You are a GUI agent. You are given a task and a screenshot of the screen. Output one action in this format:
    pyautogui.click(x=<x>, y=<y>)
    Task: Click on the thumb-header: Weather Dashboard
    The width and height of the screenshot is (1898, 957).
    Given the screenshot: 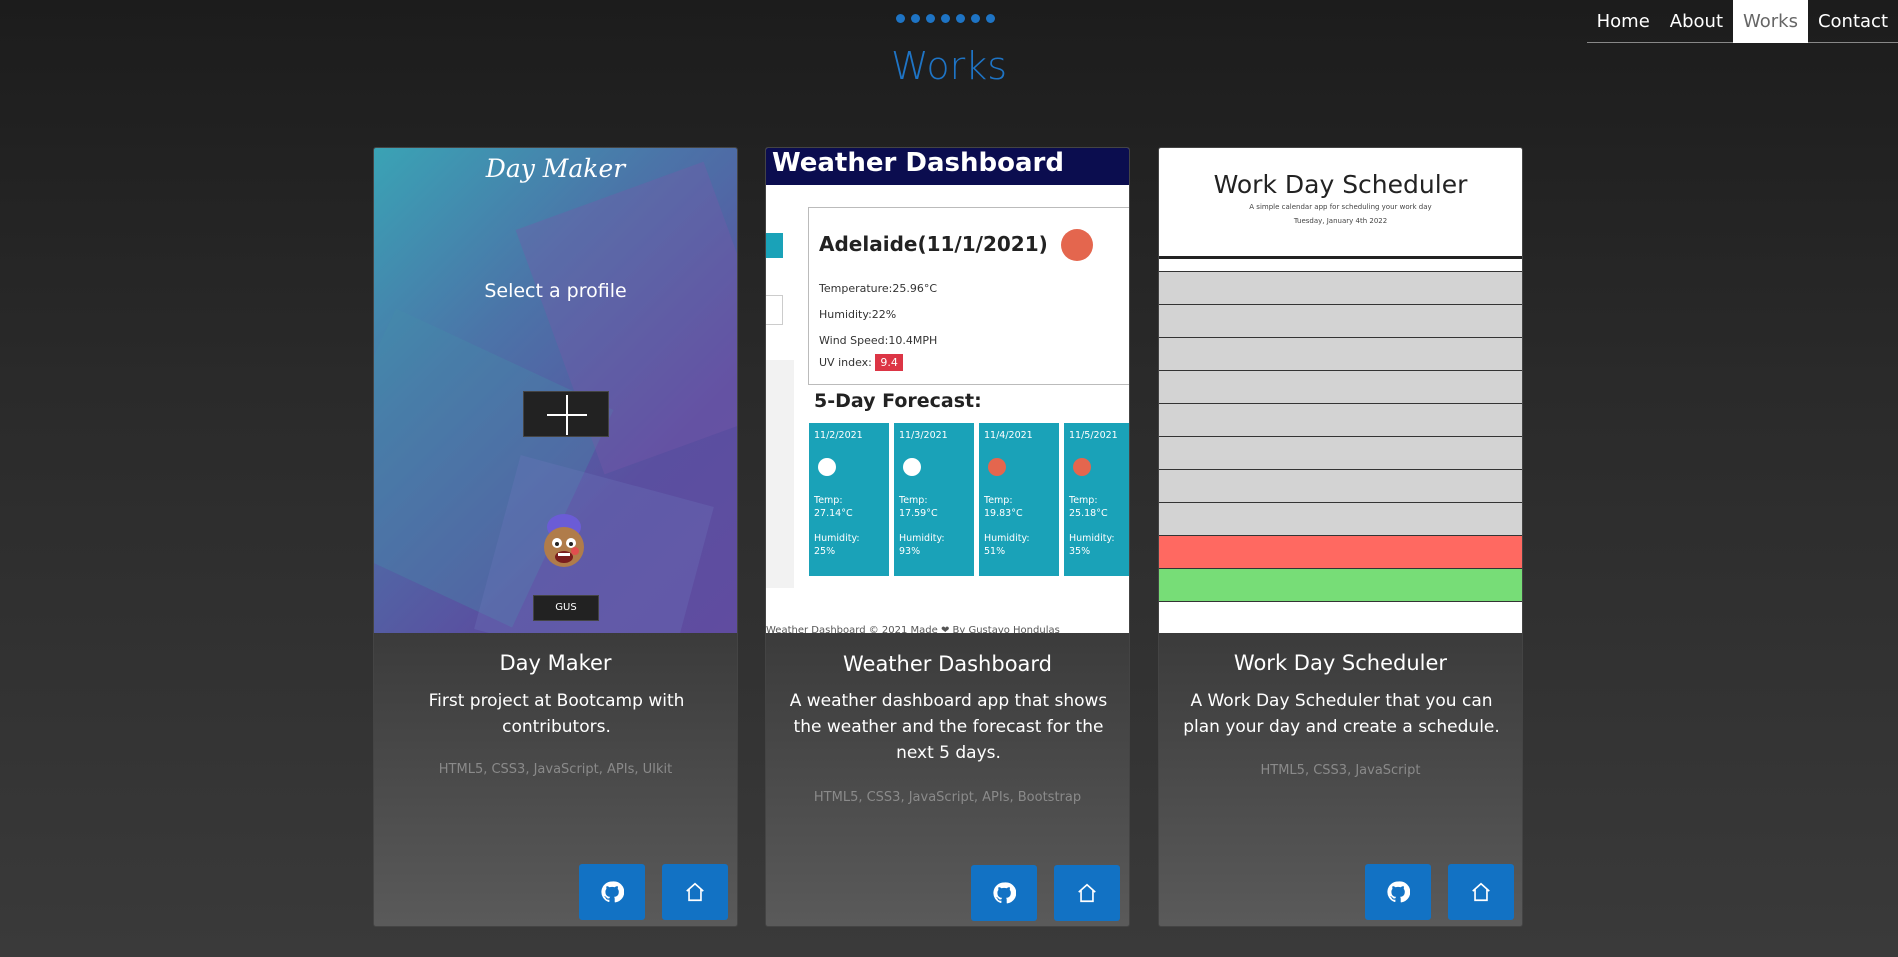 What is the action you would take?
    pyautogui.click(x=947, y=166)
    